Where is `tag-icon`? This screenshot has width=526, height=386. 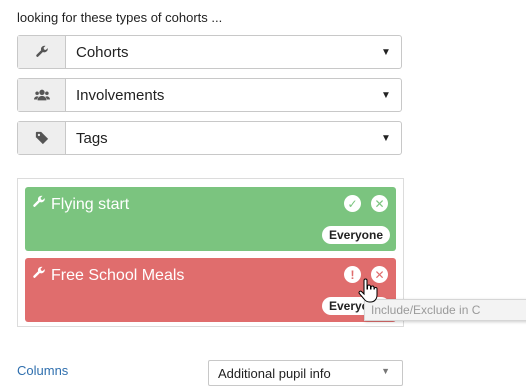 tag-icon is located at coordinates (42, 138).